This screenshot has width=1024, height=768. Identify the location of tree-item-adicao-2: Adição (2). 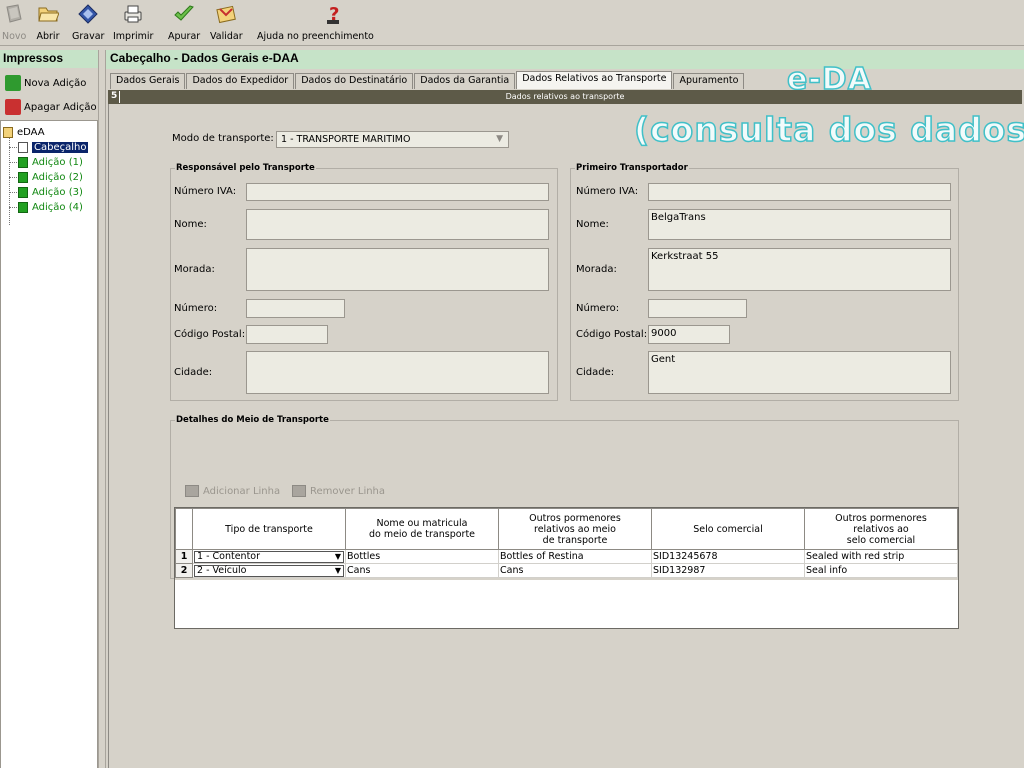
(49, 177).